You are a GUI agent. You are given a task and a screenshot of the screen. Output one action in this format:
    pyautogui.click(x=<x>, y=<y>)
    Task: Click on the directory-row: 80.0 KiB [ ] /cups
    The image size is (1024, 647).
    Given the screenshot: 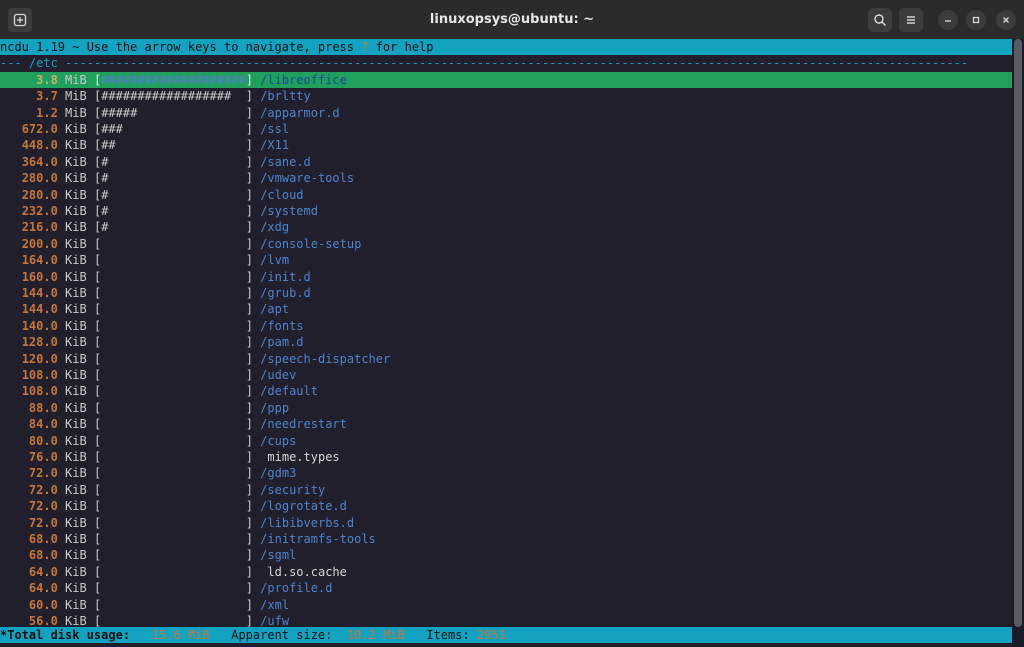 What is the action you would take?
    pyautogui.click(x=506, y=441)
    